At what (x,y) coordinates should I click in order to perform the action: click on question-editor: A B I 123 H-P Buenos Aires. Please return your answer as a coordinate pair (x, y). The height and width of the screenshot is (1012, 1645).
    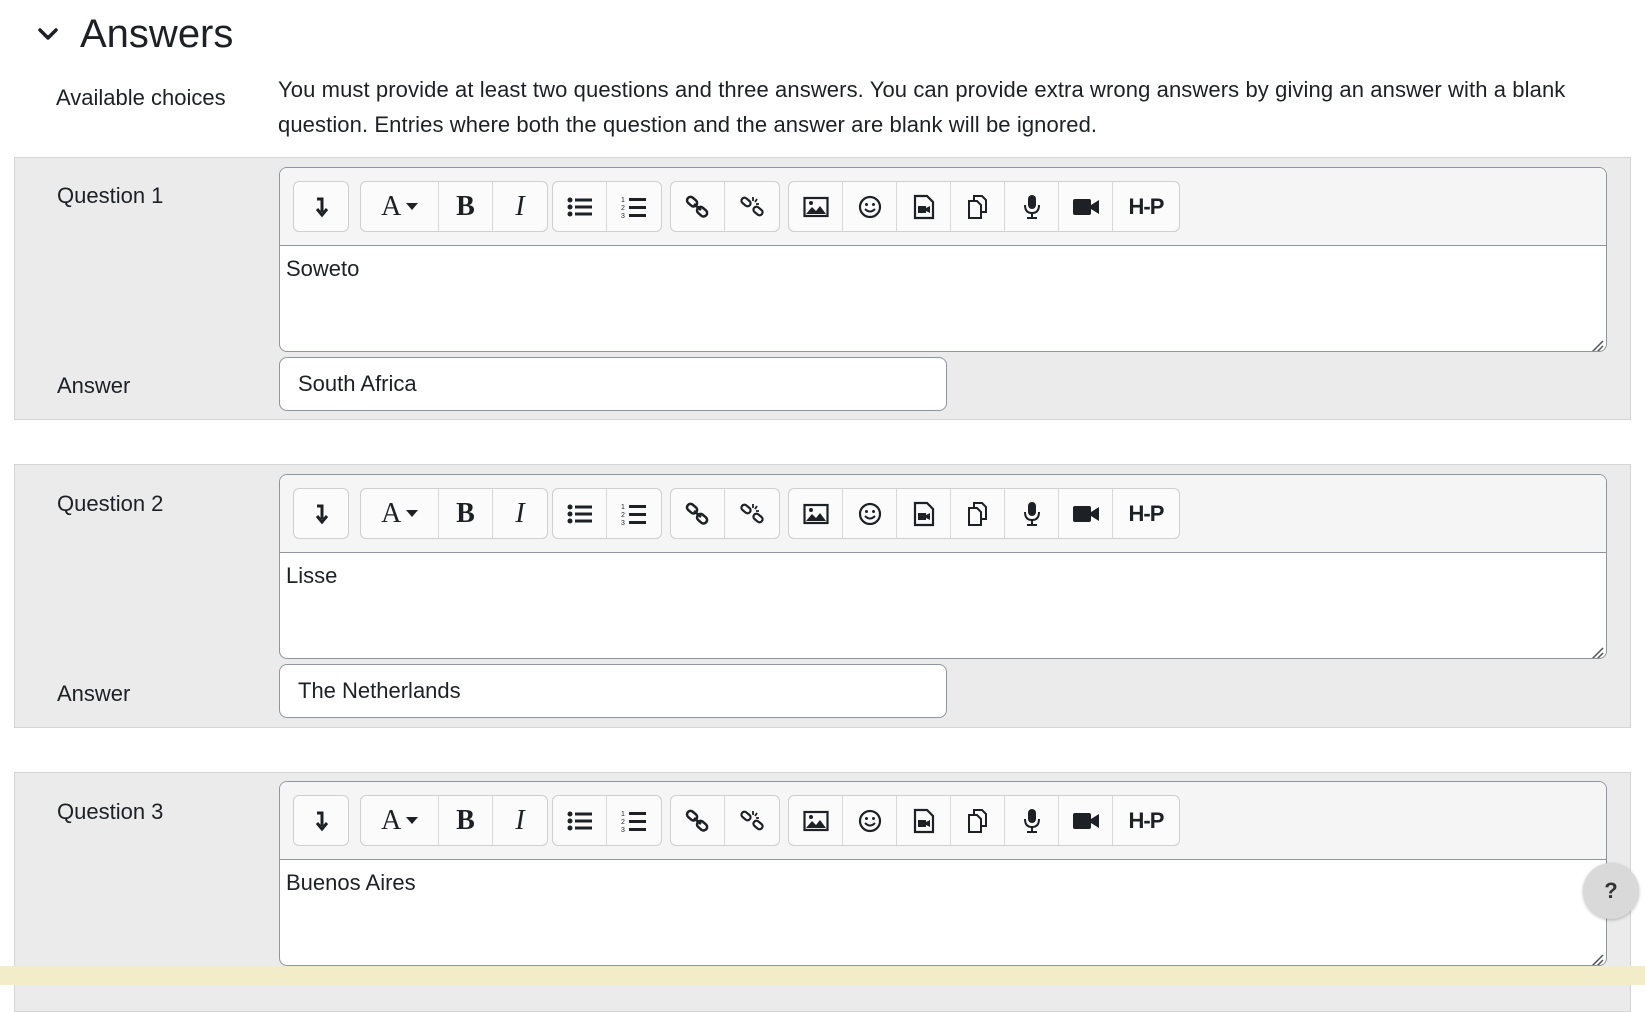
    Looking at the image, I should click on (943, 873).